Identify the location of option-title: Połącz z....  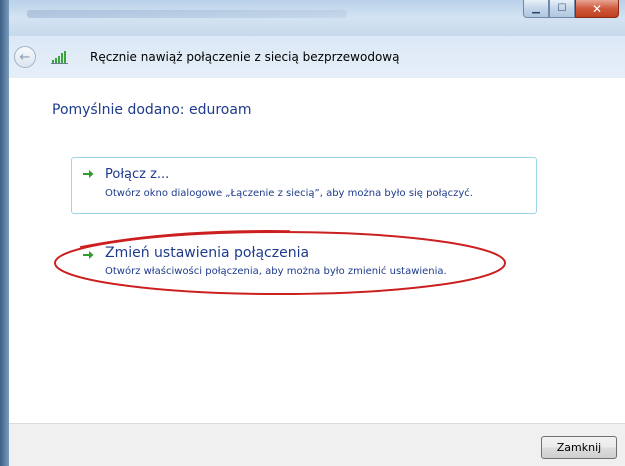
(137, 174).